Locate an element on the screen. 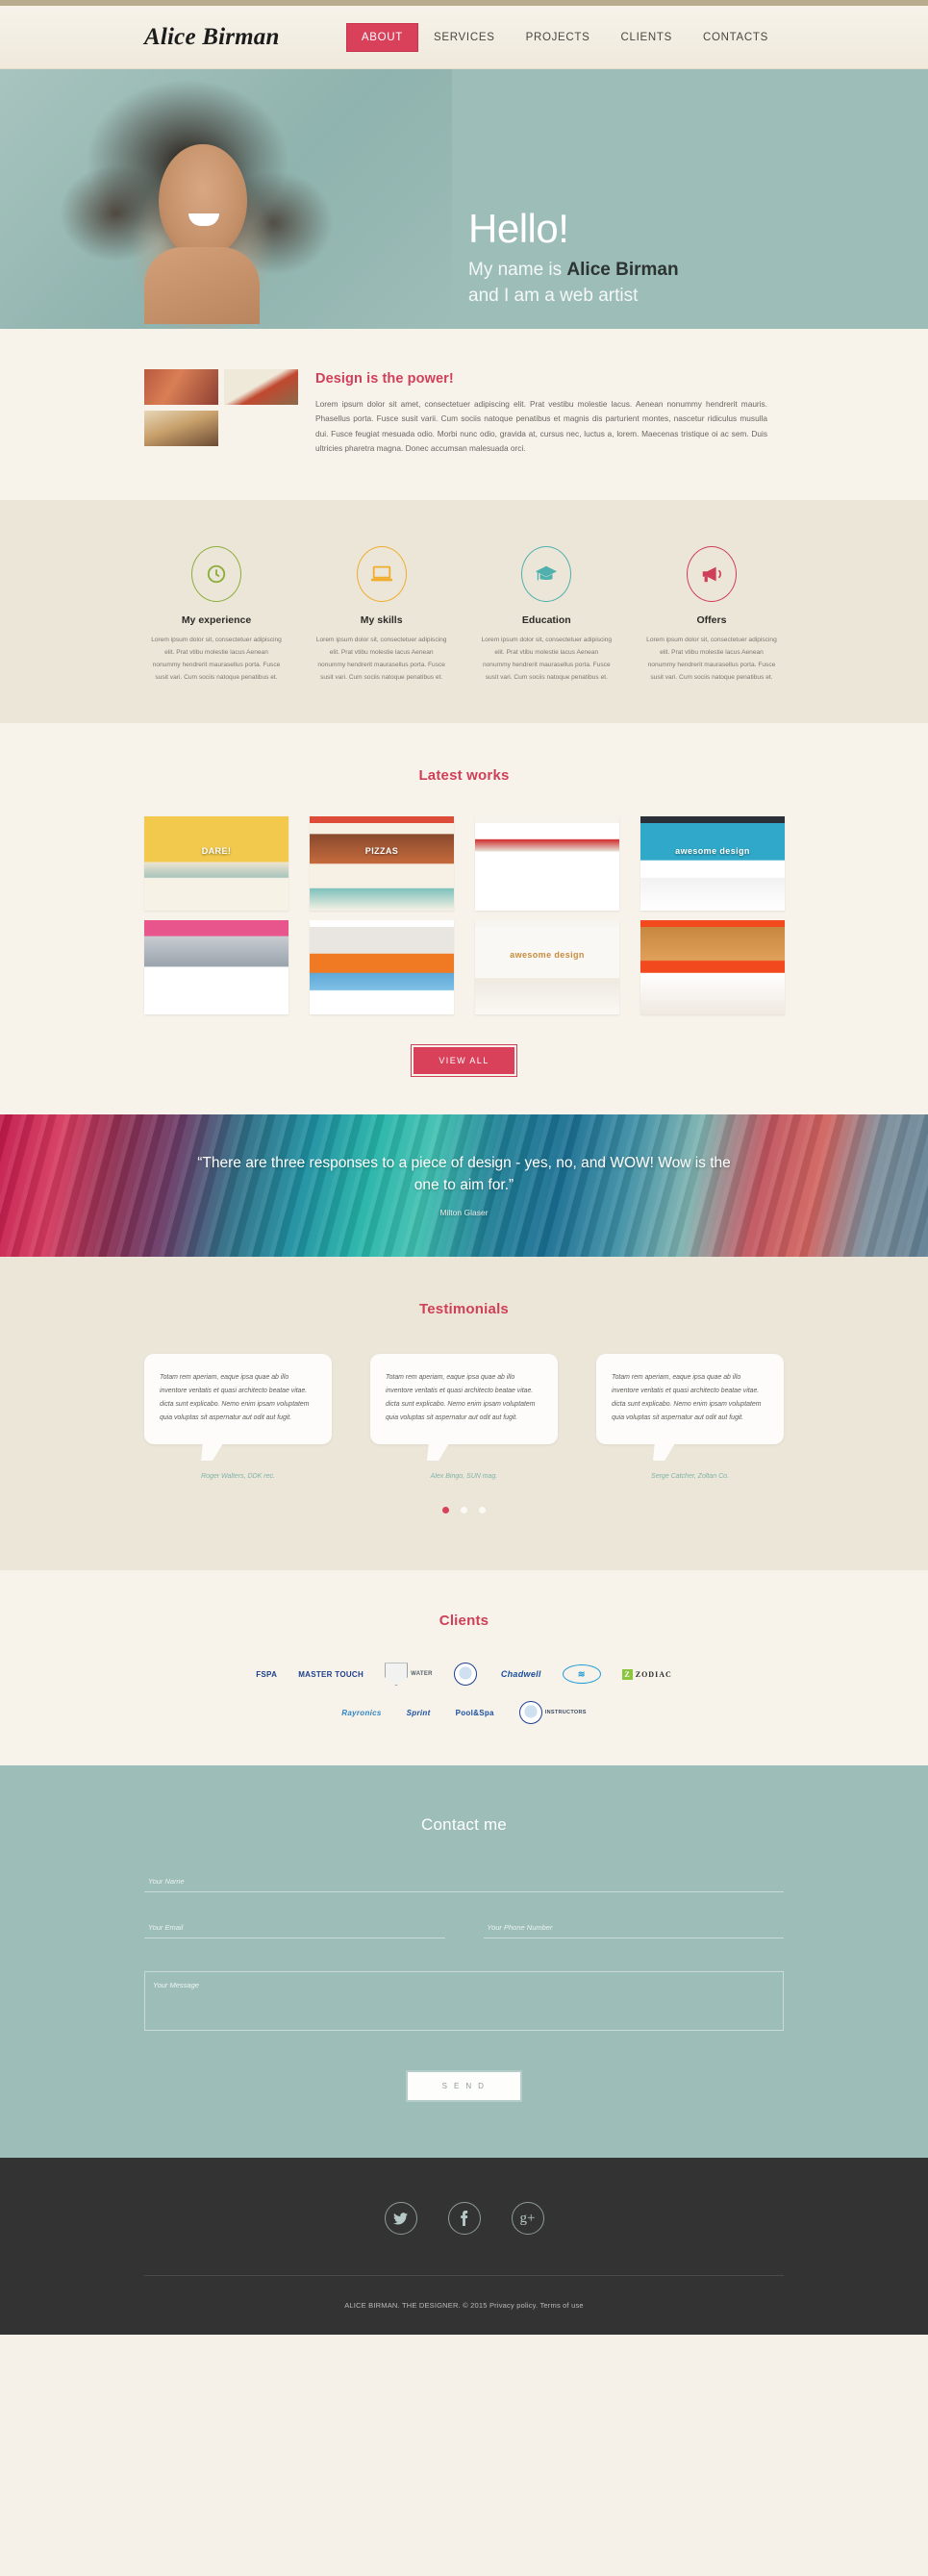 The image size is (928, 2576). phone-input is located at coordinates (633, 1931).